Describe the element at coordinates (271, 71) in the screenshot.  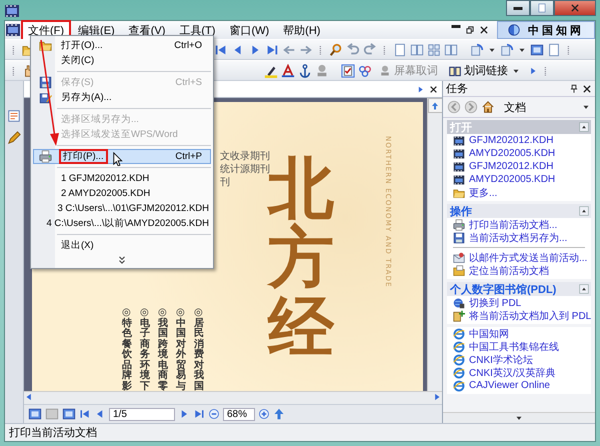
I see `highlighter-icon` at that location.